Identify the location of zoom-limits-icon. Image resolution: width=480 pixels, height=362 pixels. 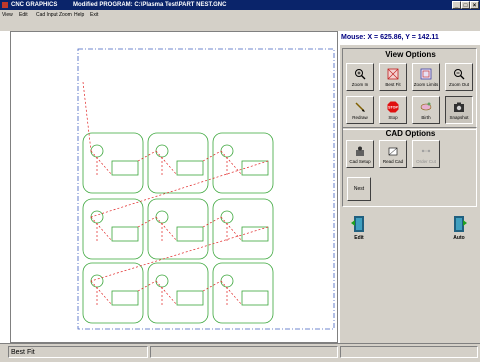
(426, 74).